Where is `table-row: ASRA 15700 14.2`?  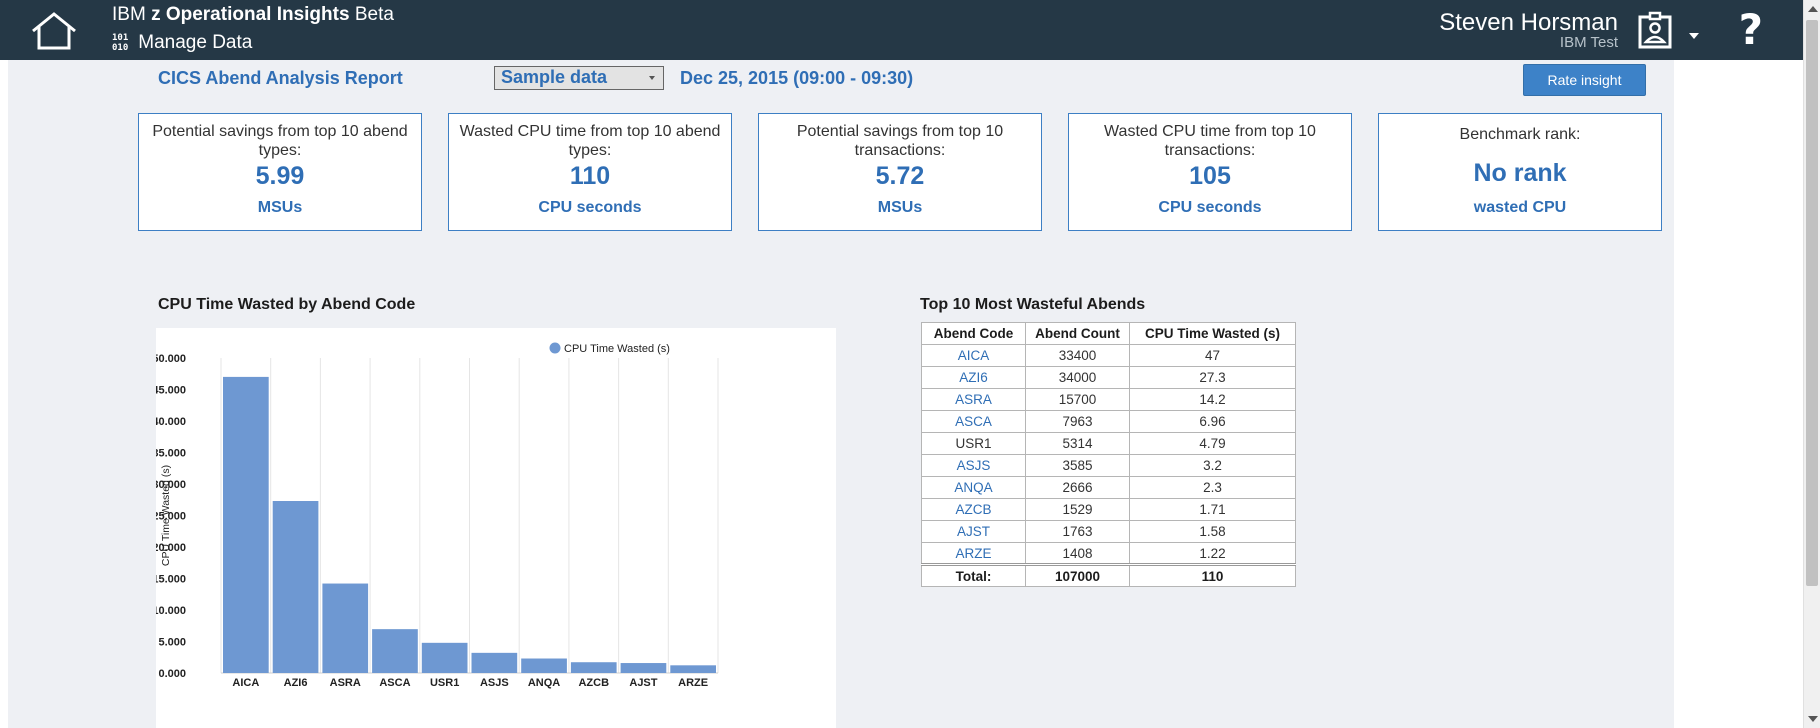
table-row: ASRA 15700 14.2 is located at coordinates (1108, 399).